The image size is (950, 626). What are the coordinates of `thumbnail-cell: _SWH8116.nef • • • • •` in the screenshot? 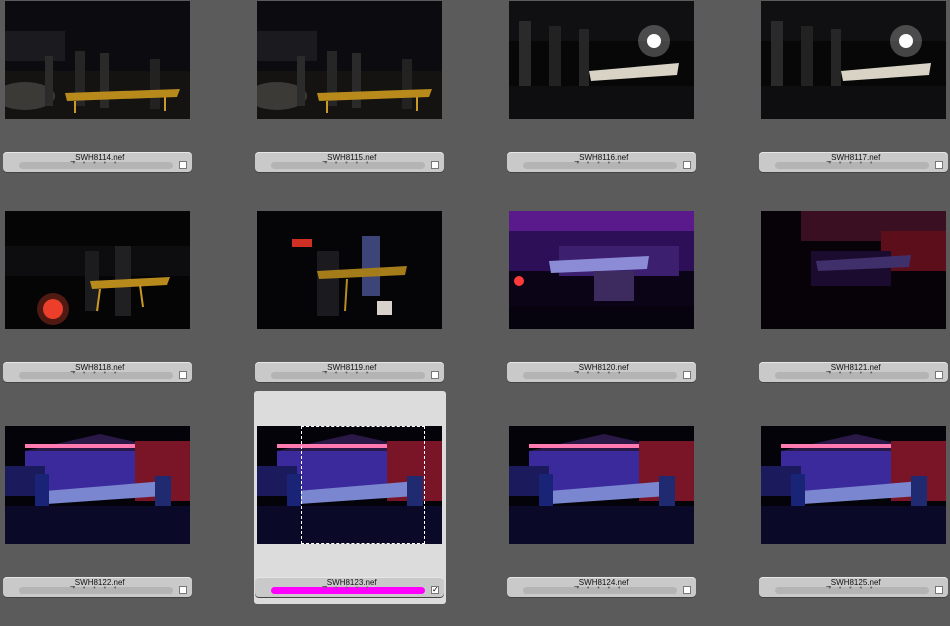 It's located at (601, 101).